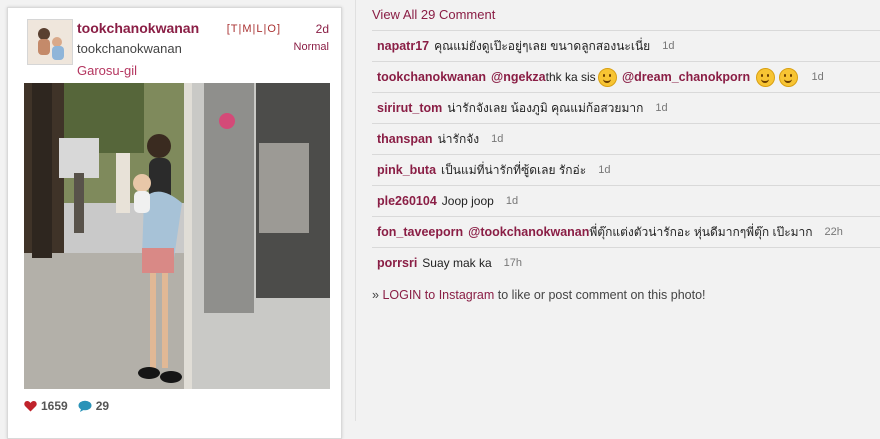 This screenshot has width=880, height=439. What do you see at coordinates (69, 406) in the screenshot?
I see `post-stats: 1659 29` at bounding box center [69, 406].